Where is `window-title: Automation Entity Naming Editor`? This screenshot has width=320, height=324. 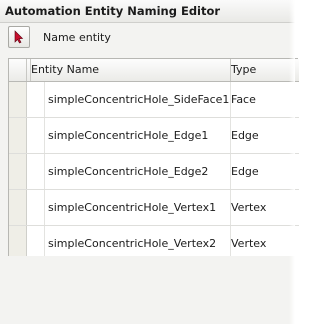 window-title: Automation Entity Naming Editor is located at coordinates (113, 11).